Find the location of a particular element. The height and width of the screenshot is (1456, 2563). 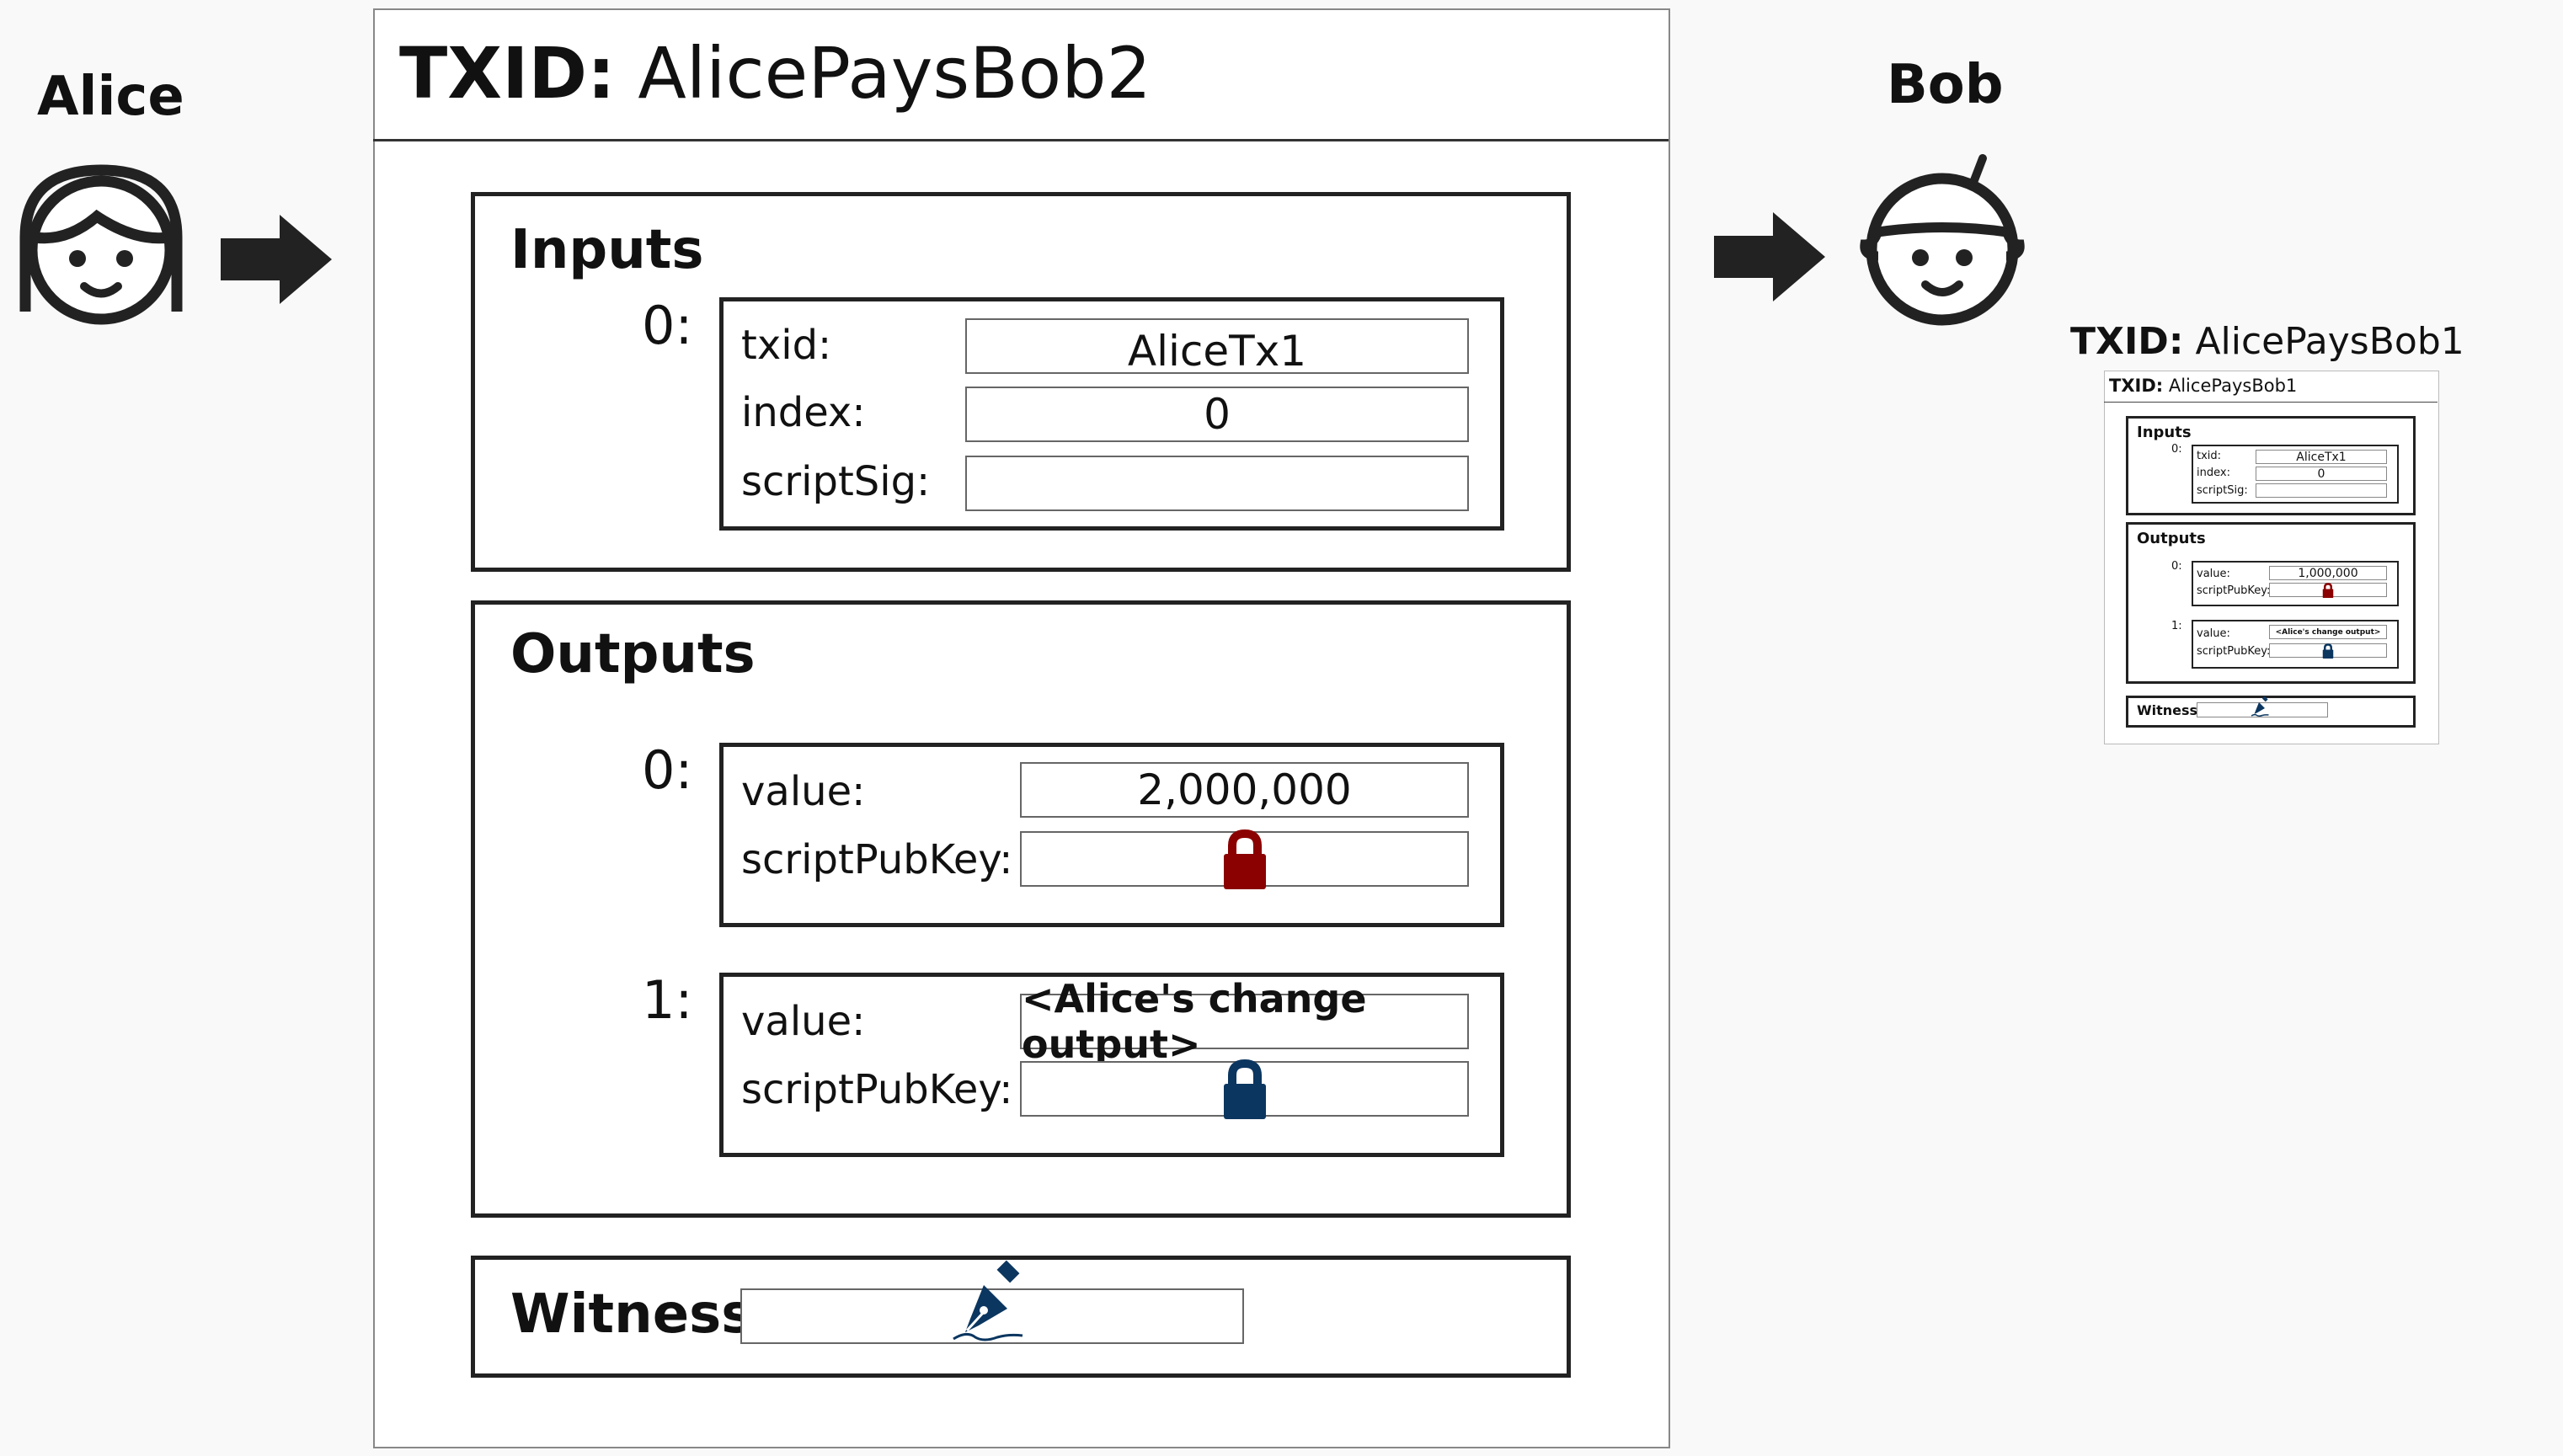

bob-label: Bob is located at coordinates (1946, 85).